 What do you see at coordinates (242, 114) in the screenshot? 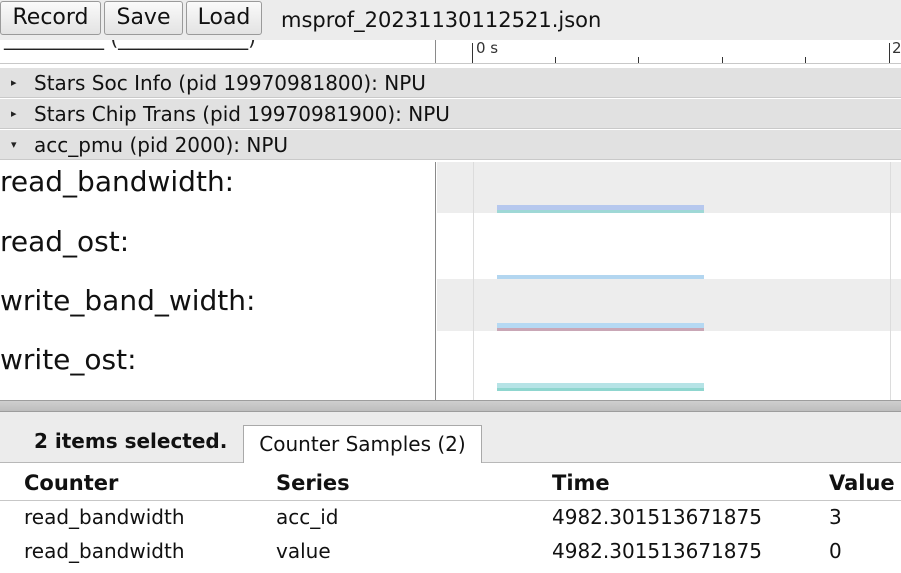
I see `process-title: Stars Chip Trans (pid 19970981900): NPU` at bounding box center [242, 114].